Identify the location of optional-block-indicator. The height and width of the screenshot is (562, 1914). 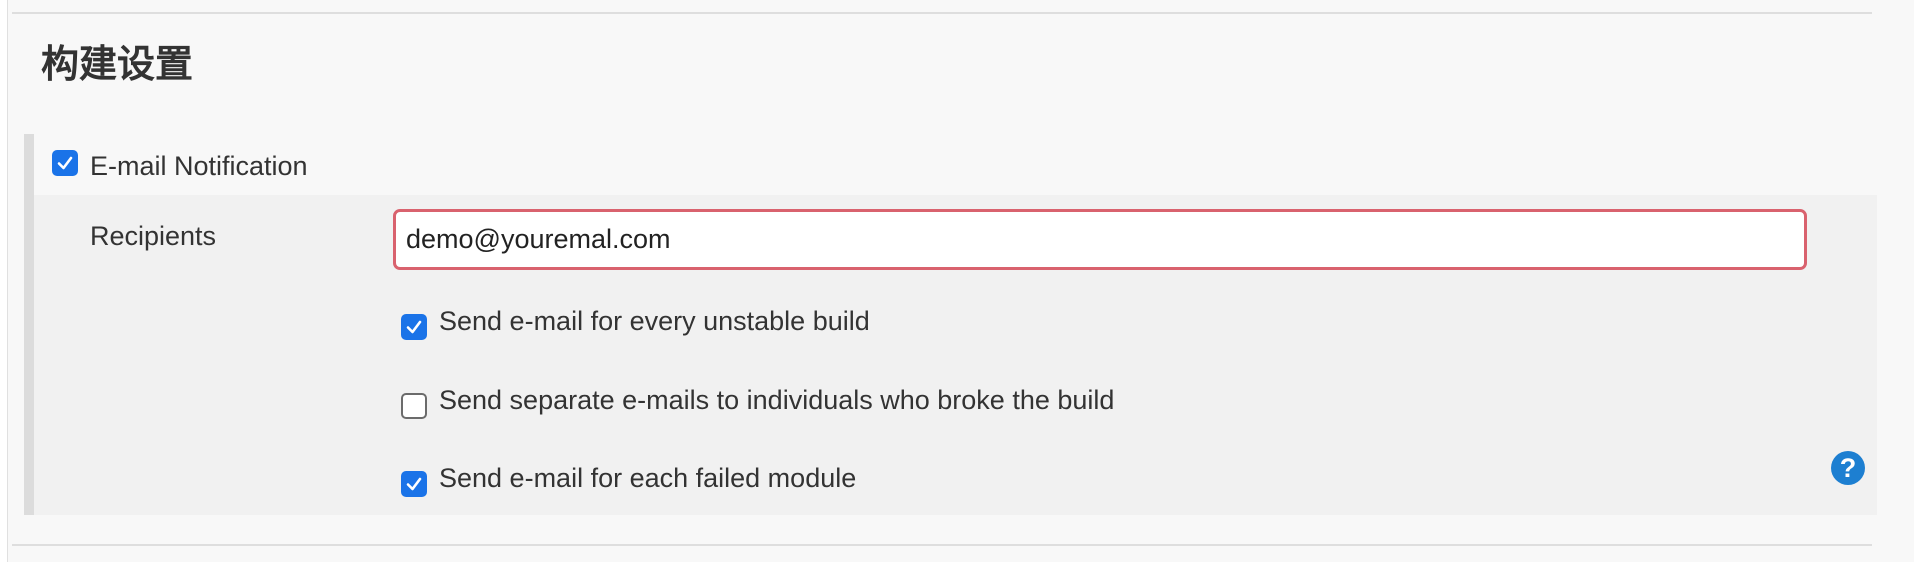
(29, 324).